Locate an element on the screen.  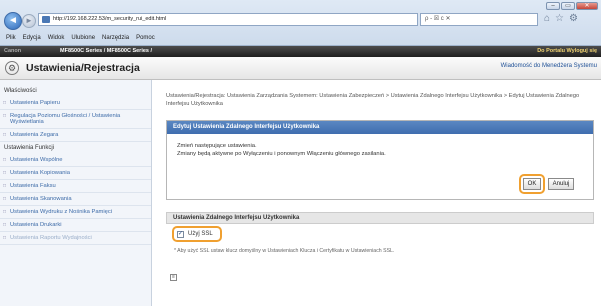
checkmark-icon: ✓ is located at coordinates (181, 234).